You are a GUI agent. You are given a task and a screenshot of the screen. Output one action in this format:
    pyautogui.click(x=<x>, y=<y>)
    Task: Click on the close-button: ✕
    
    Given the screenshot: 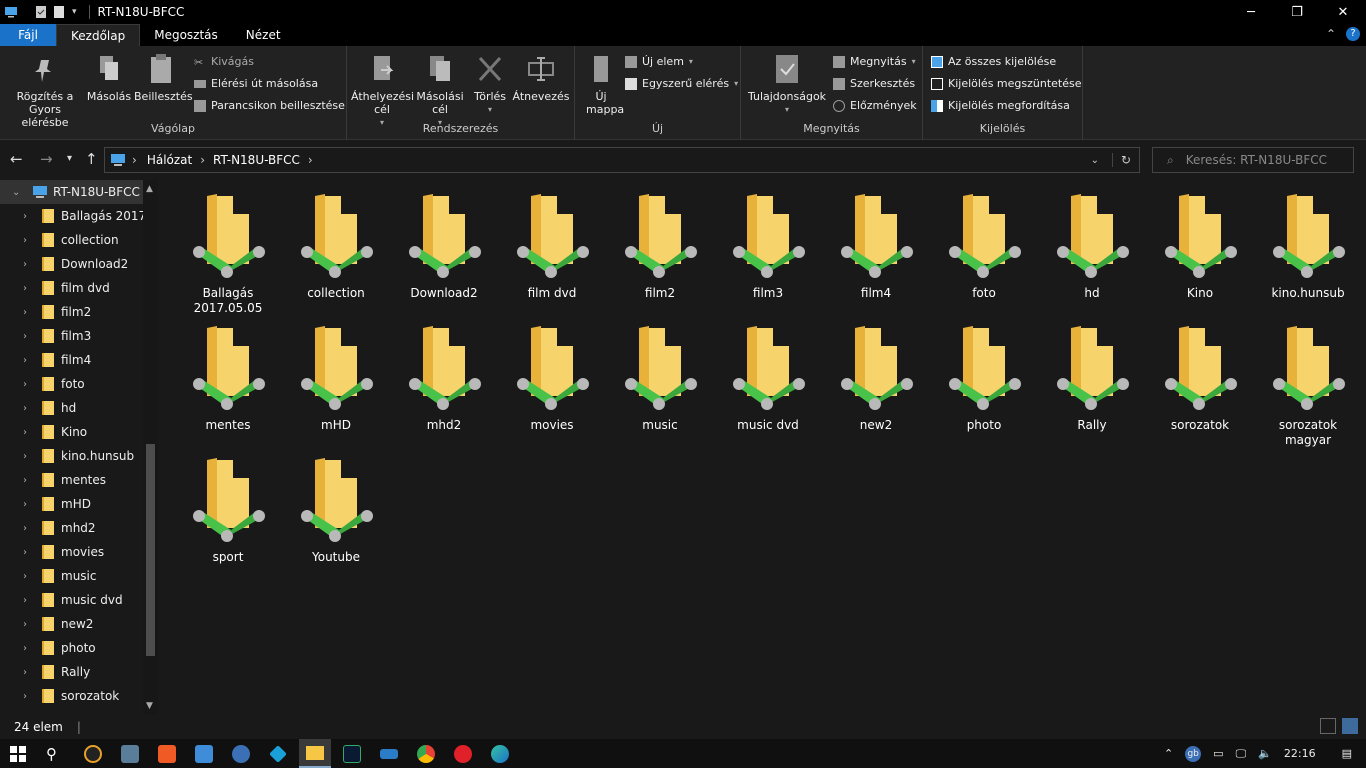 What is the action you would take?
    pyautogui.click(x=1343, y=12)
    